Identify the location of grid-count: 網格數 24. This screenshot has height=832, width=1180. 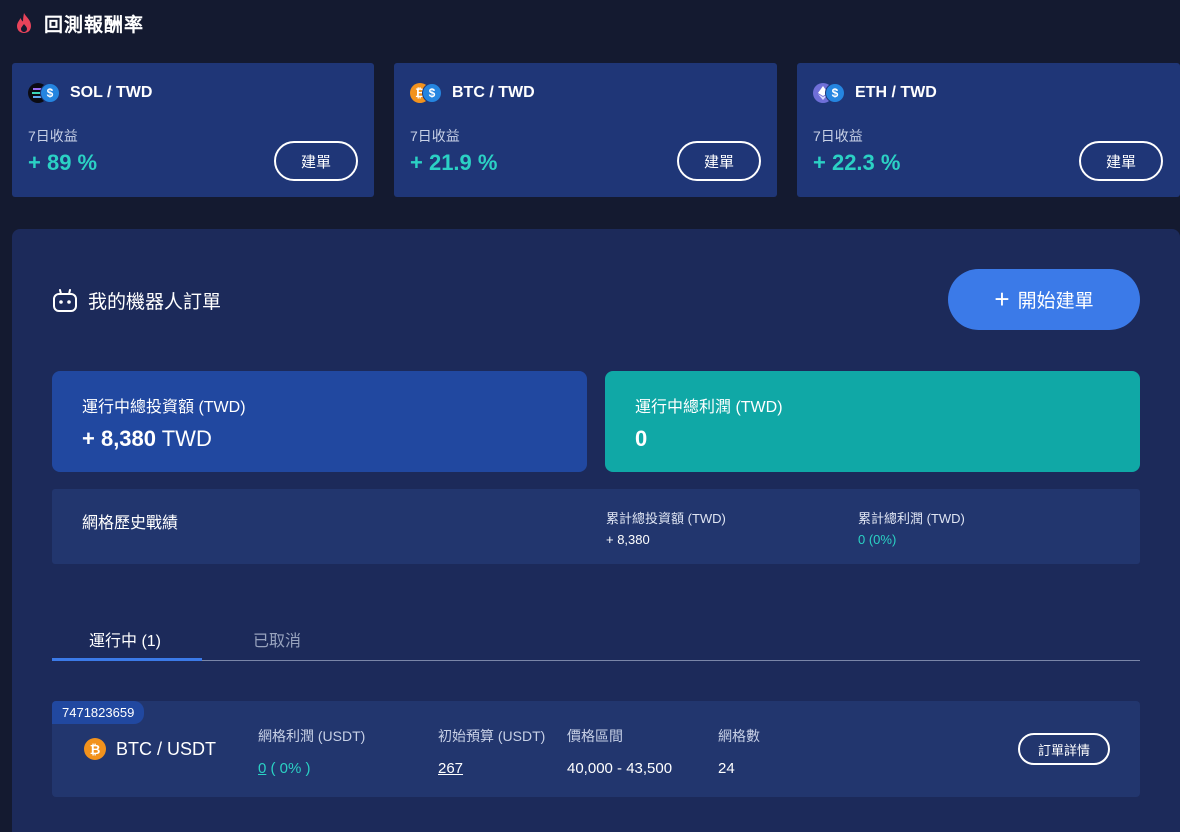
(739, 751).